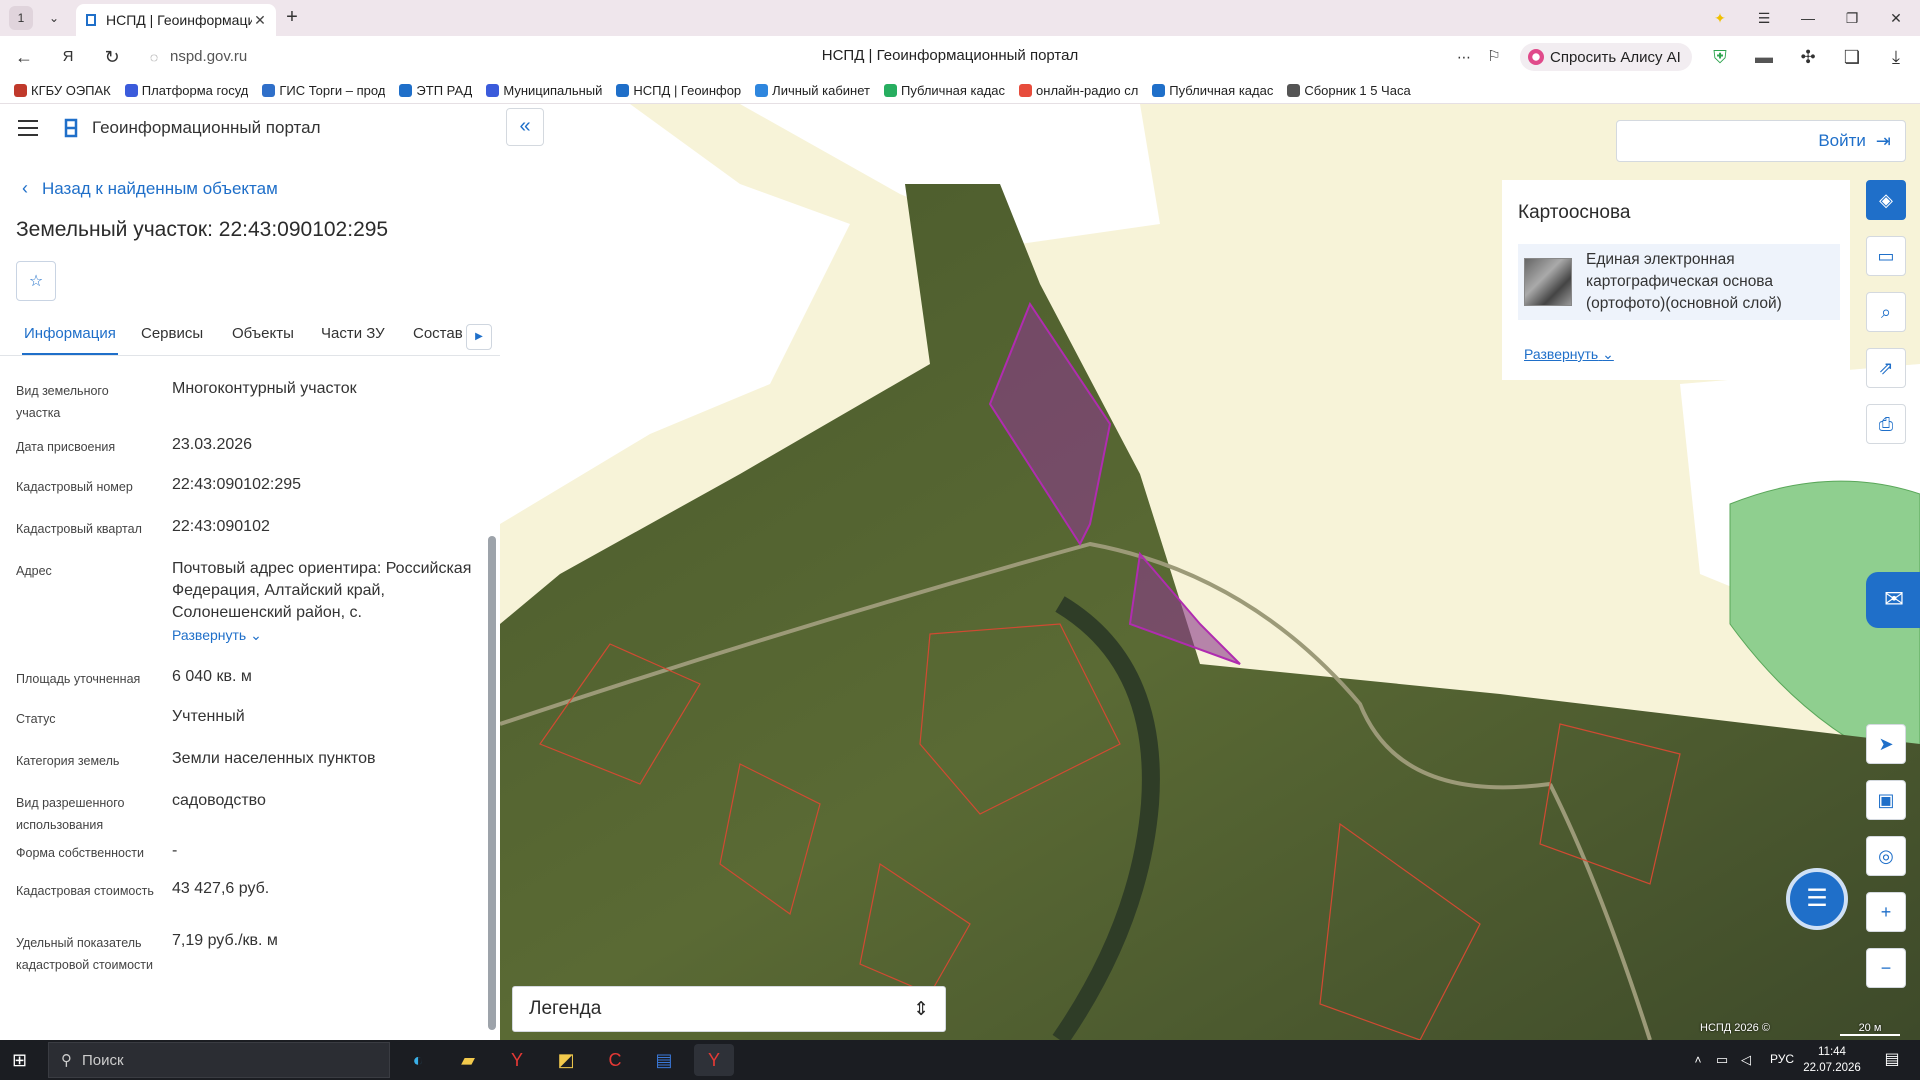 Image resolution: width=1920 pixels, height=1080 pixels. I want to click on chat-icon: ✉, so click(1894, 599).